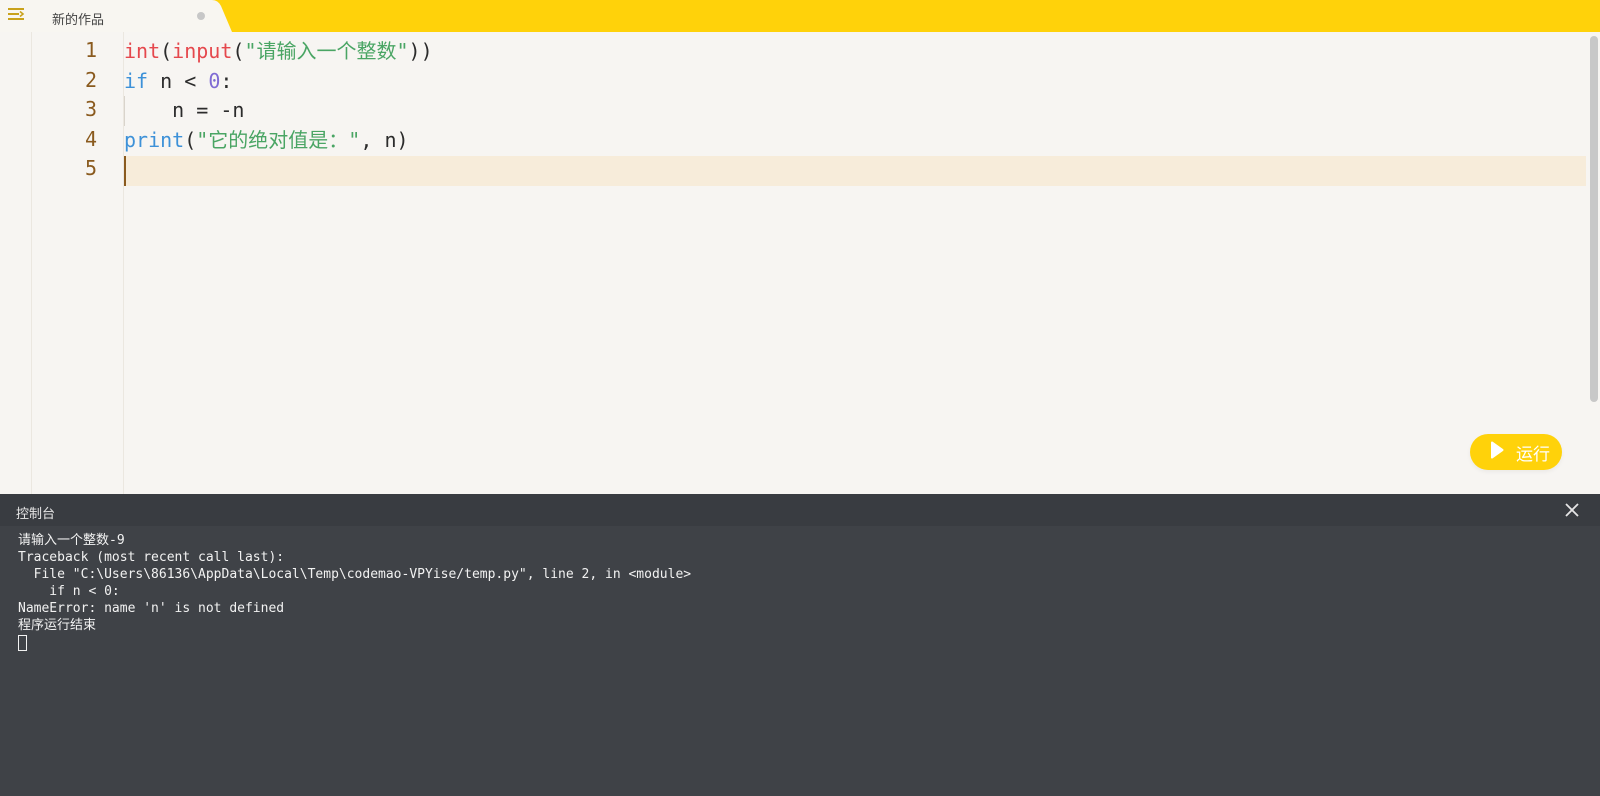  What do you see at coordinates (1533, 454) in the screenshot?
I see `run-button-label: 运行` at bounding box center [1533, 454].